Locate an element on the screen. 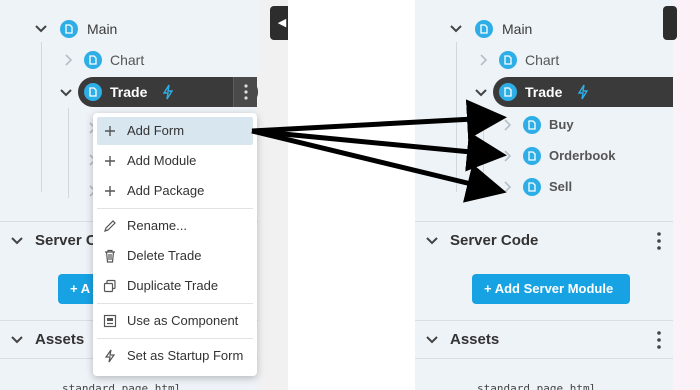  item-options-button is located at coordinates (245, 92).